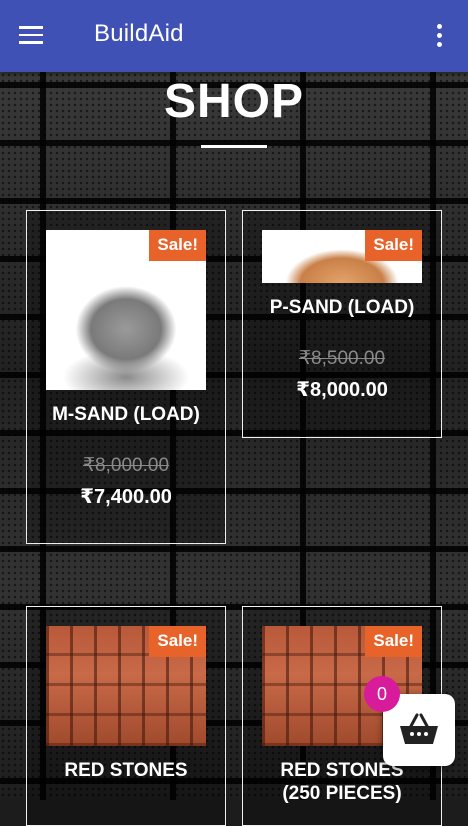  I want to click on more-options-icon, so click(439, 36).